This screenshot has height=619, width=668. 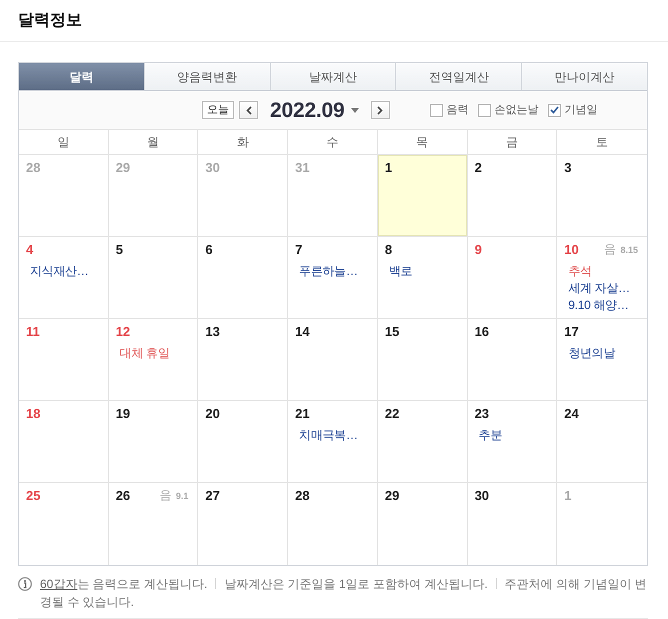 I want to click on day-number: 19, so click(x=123, y=413).